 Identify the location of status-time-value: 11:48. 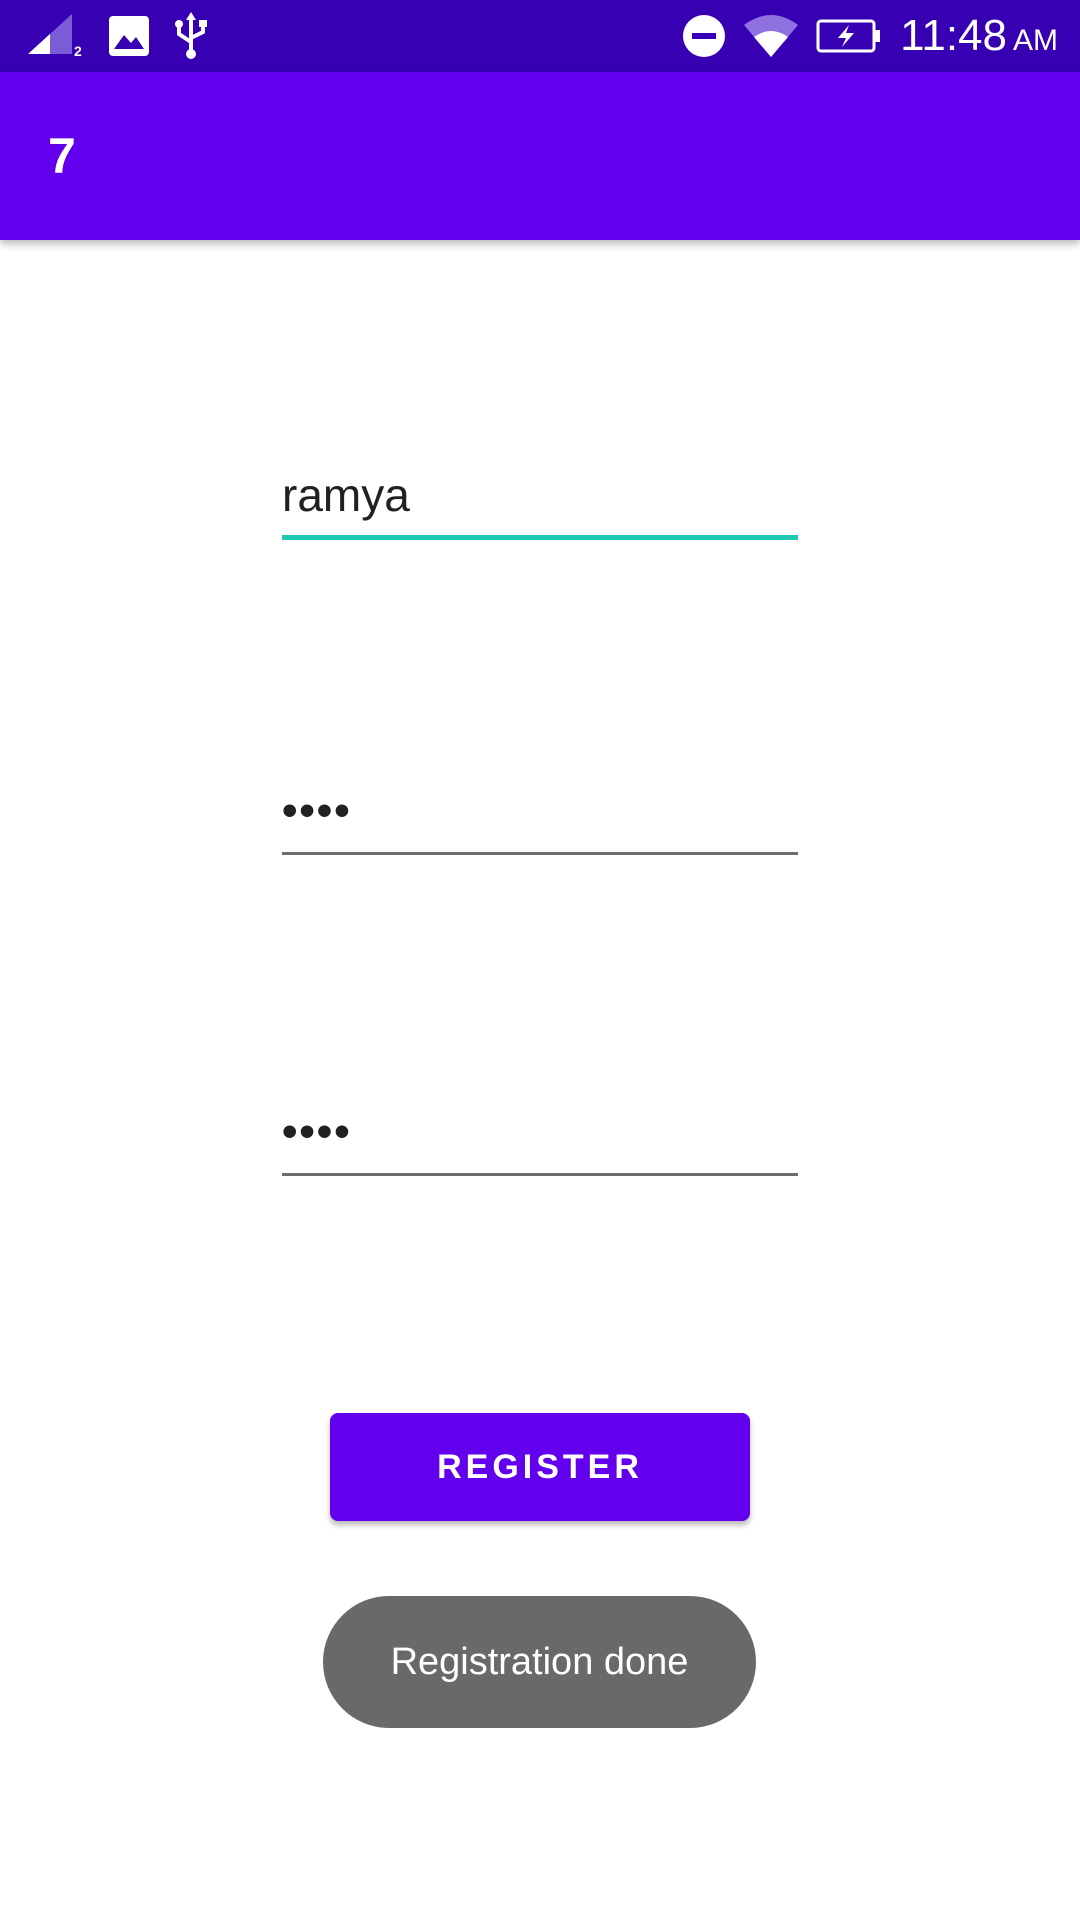
(953, 35).